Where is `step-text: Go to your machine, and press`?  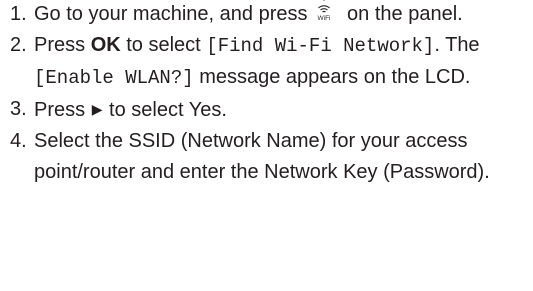
step-text: Go to your machine, and press is located at coordinates (171, 14).